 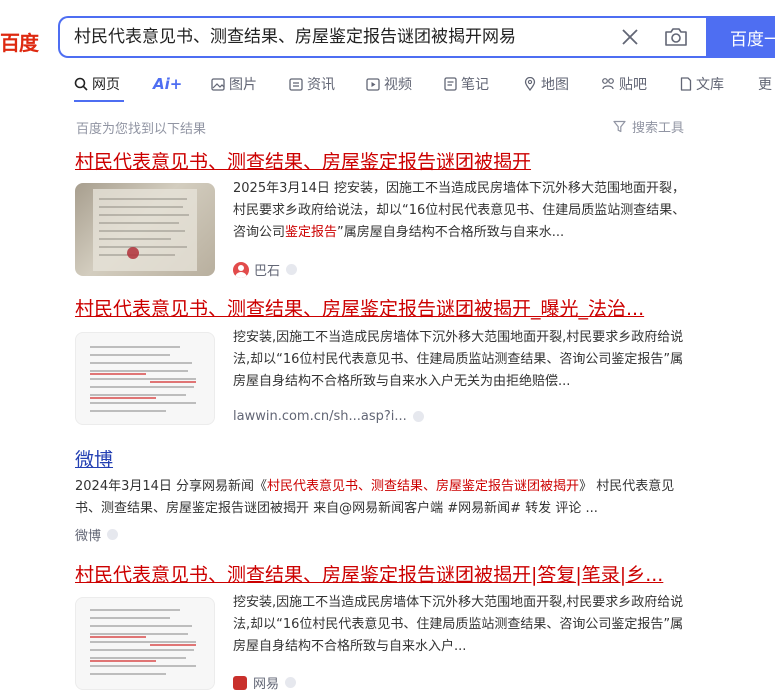 What do you see at coordinates (241, 269) in the screenshot?
I see `avatar` at bounding box center [241, 269].